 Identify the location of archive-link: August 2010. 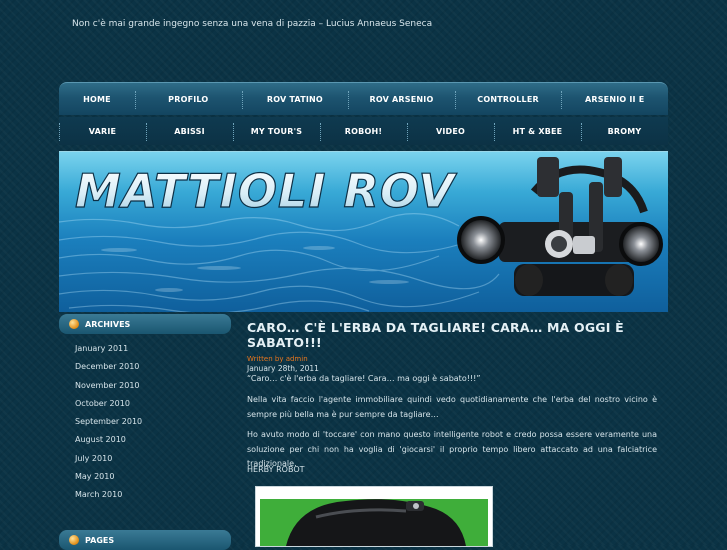
(145, 440).